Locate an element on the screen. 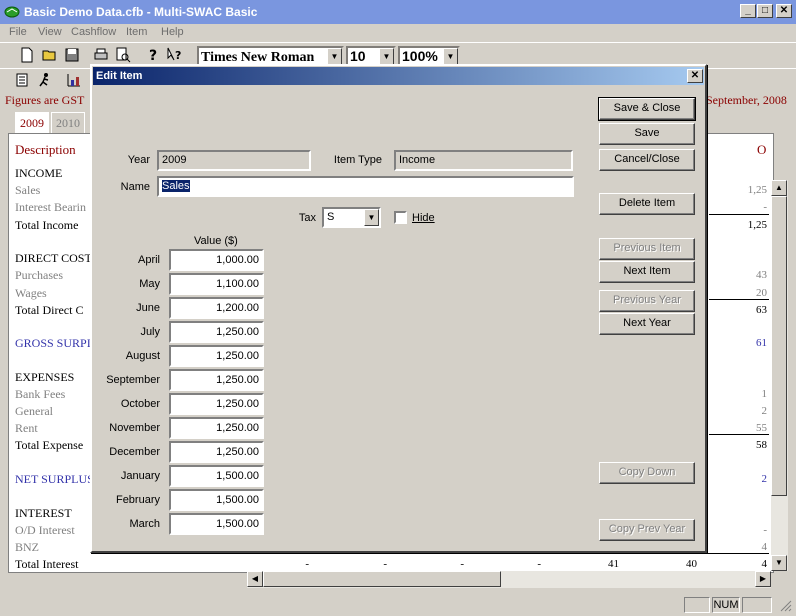 The image size is (796, 616). print-button is located at coordinates (101, 55).